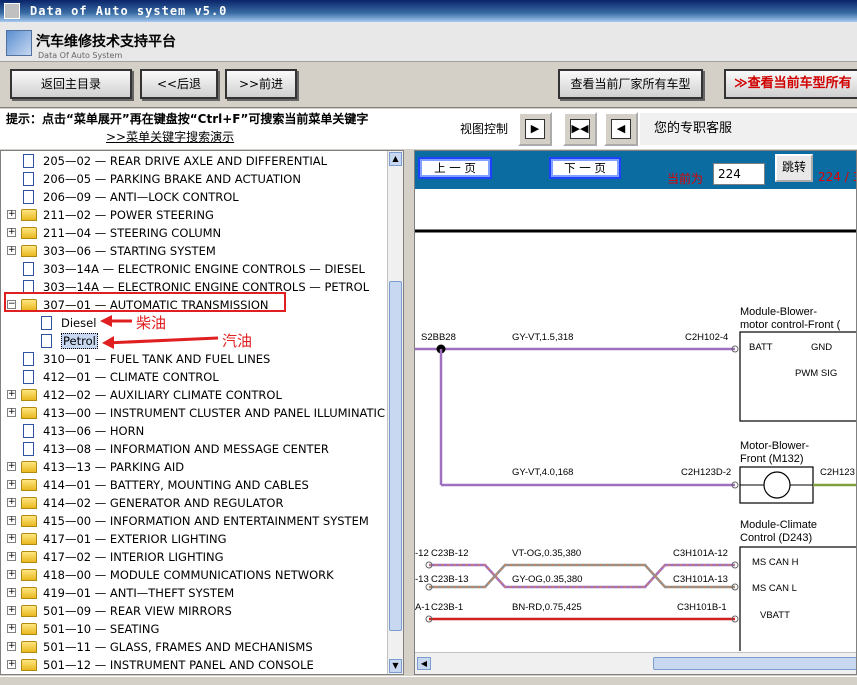 The image size is (857, 685). I want to click on tree-item: +414—01 — BATTERY, MOUNTING AND CABLES, so click(195, 485).